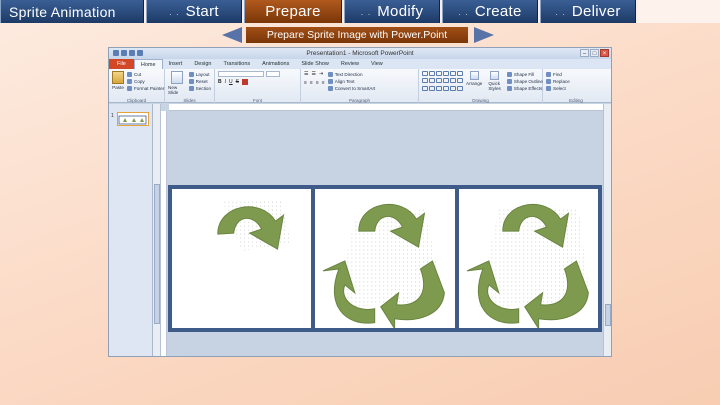  I want to click on slide-number: 1, so click(112, 116).